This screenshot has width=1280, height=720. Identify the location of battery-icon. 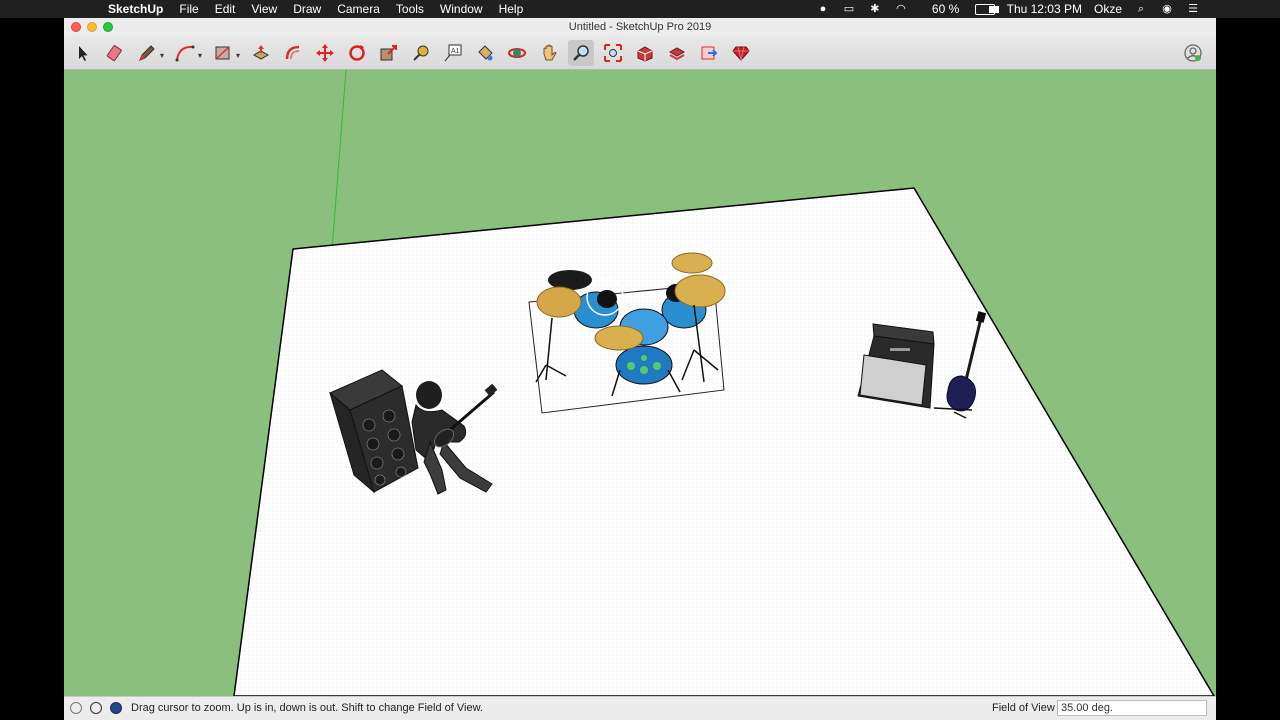
(986, 10).